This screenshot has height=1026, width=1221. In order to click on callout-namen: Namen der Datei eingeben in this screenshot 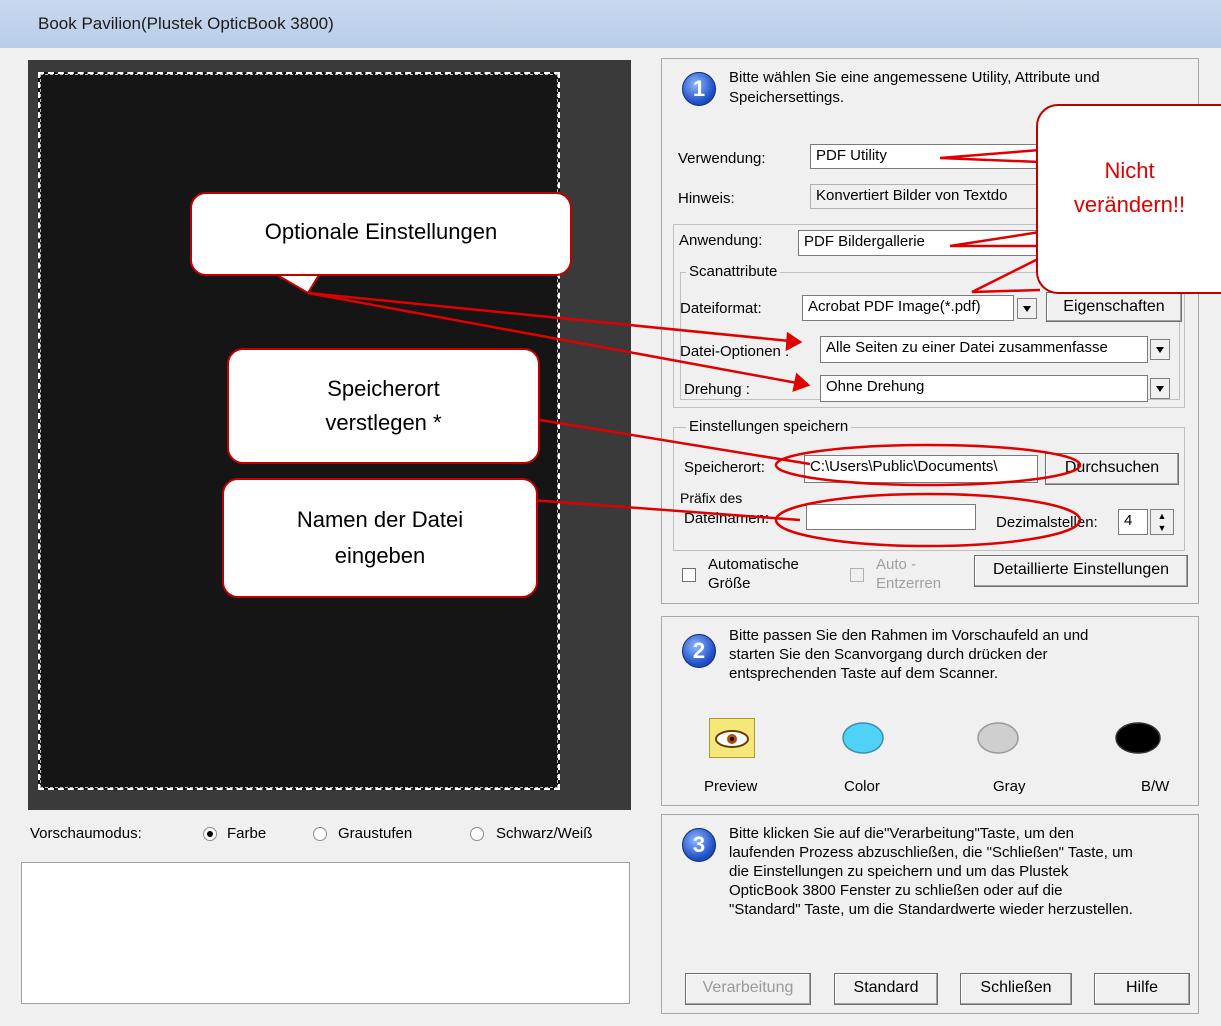, I will do `click(380, 538)`.